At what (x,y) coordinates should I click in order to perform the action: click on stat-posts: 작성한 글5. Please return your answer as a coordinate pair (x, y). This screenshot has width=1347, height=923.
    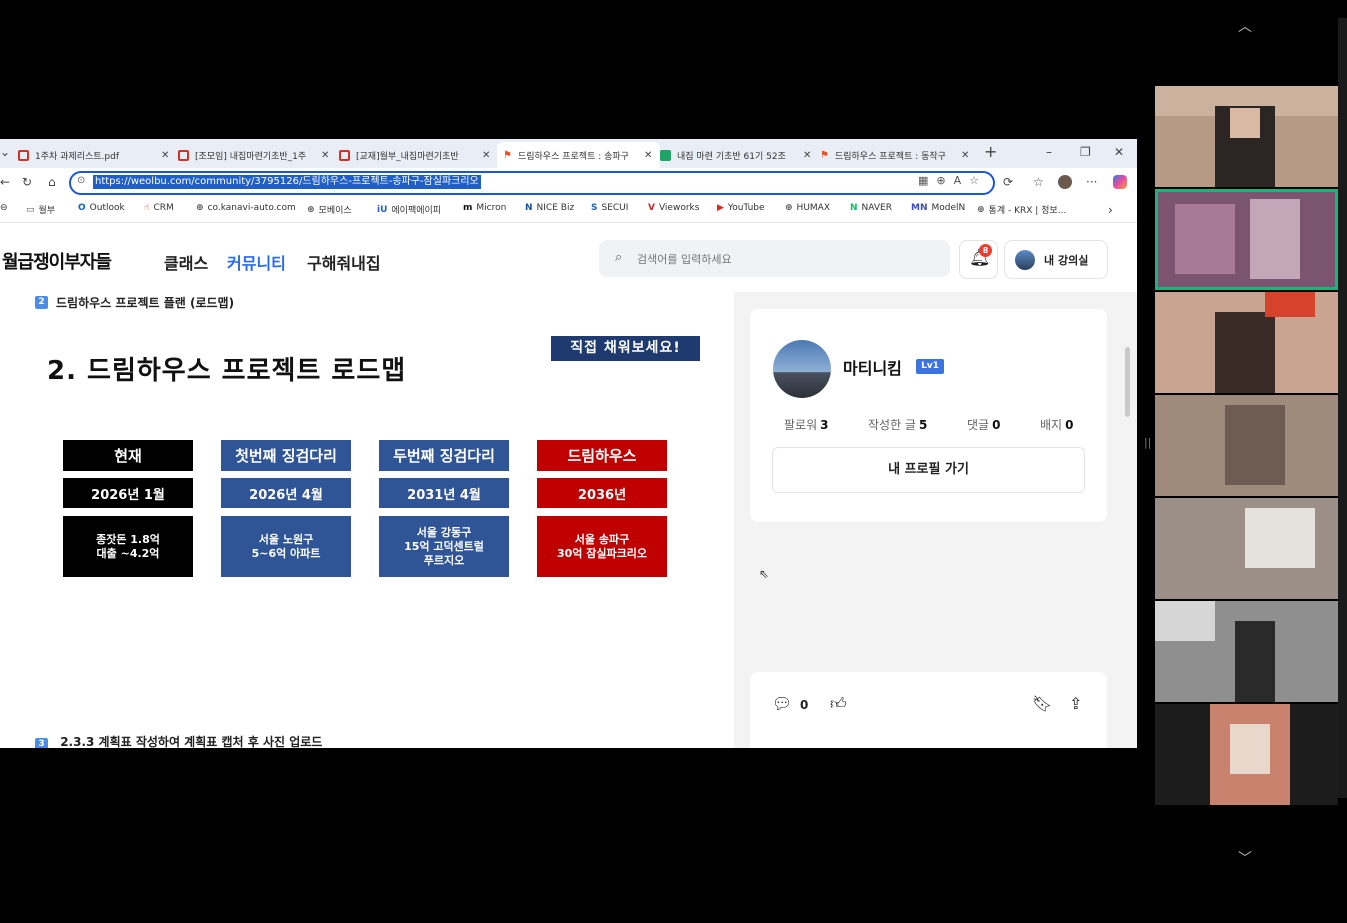
    Looking at the image, I should click on (897, 424).